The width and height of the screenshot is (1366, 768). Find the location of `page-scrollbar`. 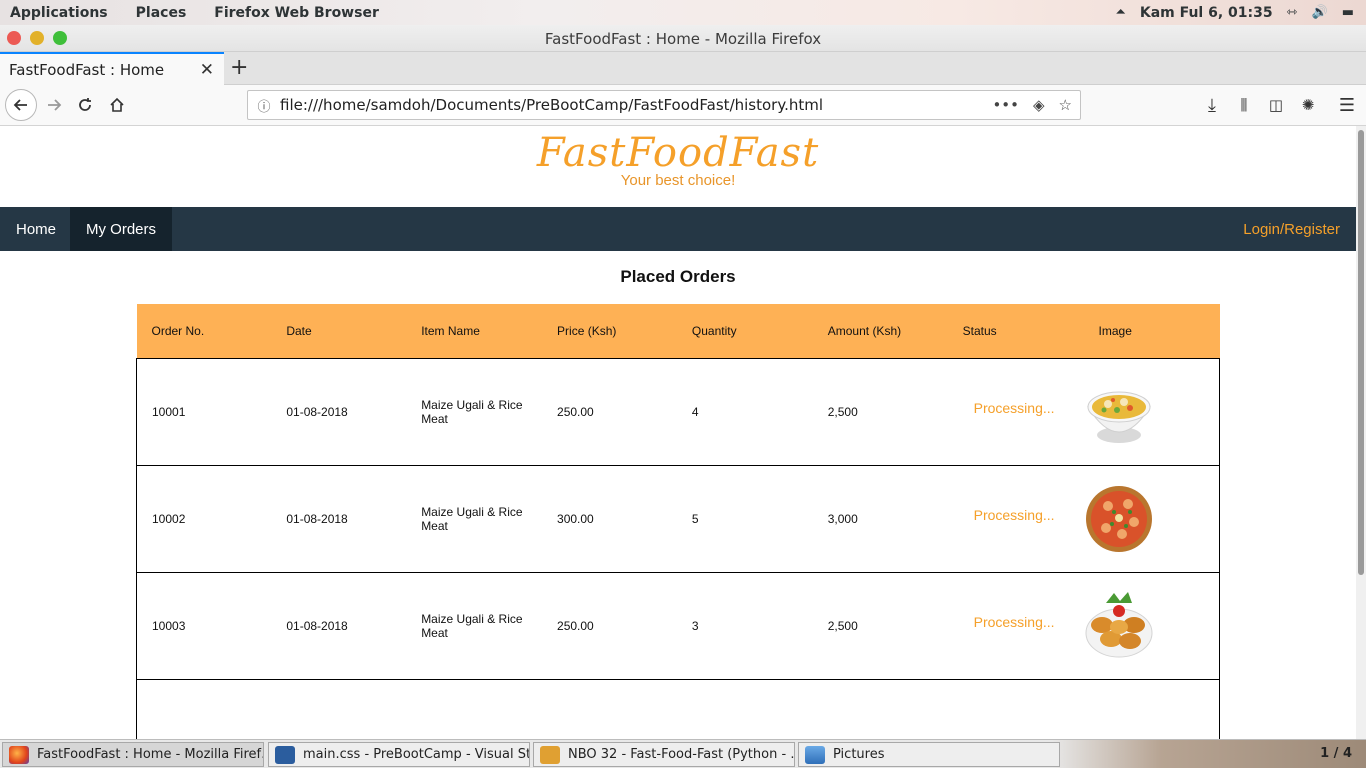

page-scrollbar is located at coordinates (1361, 432).